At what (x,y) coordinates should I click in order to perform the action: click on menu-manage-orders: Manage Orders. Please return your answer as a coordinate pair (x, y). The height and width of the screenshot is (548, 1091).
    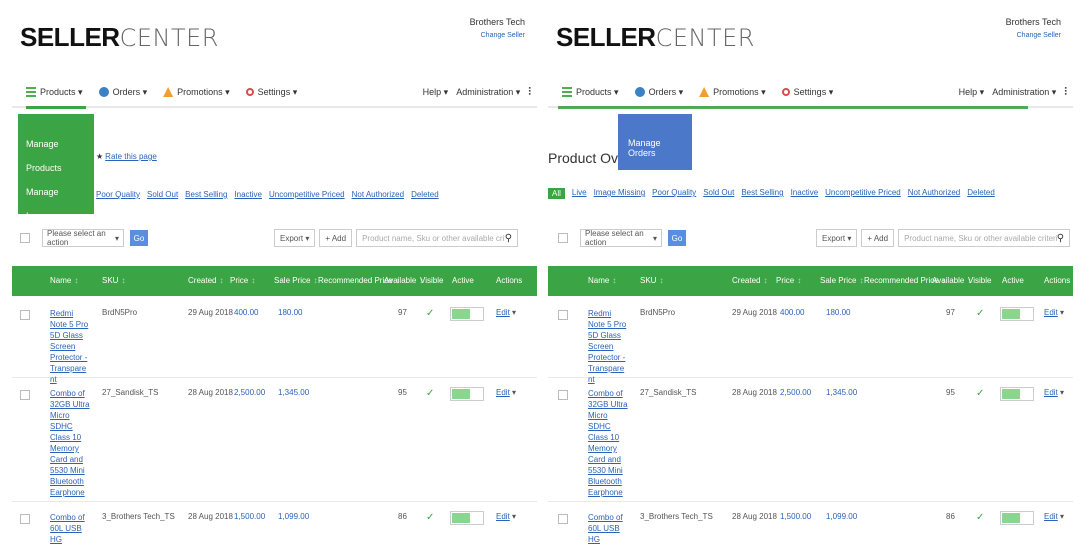
    Looking at the image, I should click on (655, 148).